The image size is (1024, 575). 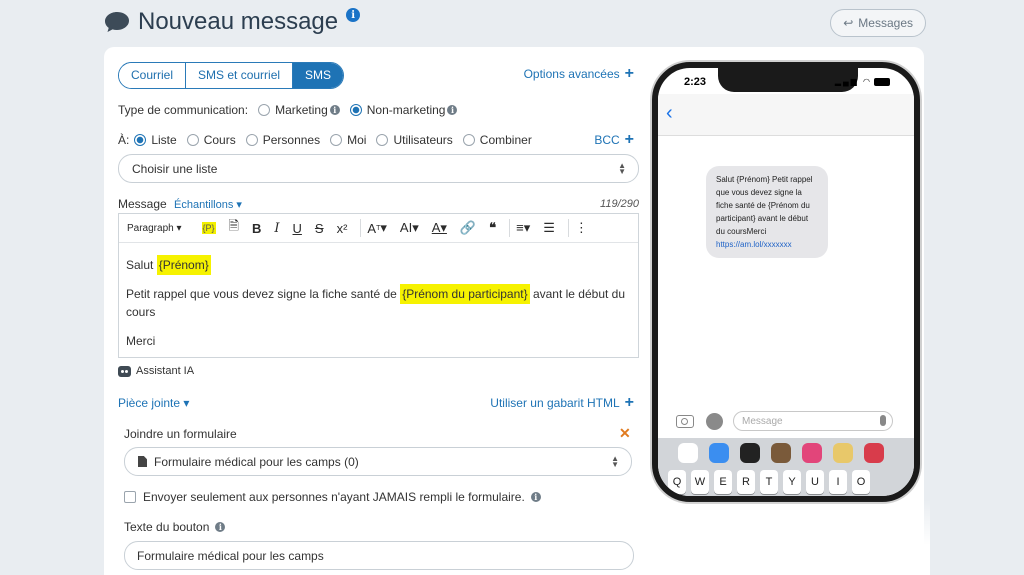 What do you see at coordinates (378, 461) in the screenshot?
I see `form-select: Formulaire médical pour les camps (0) ▲ ▼` at bounding box center [378, 461].